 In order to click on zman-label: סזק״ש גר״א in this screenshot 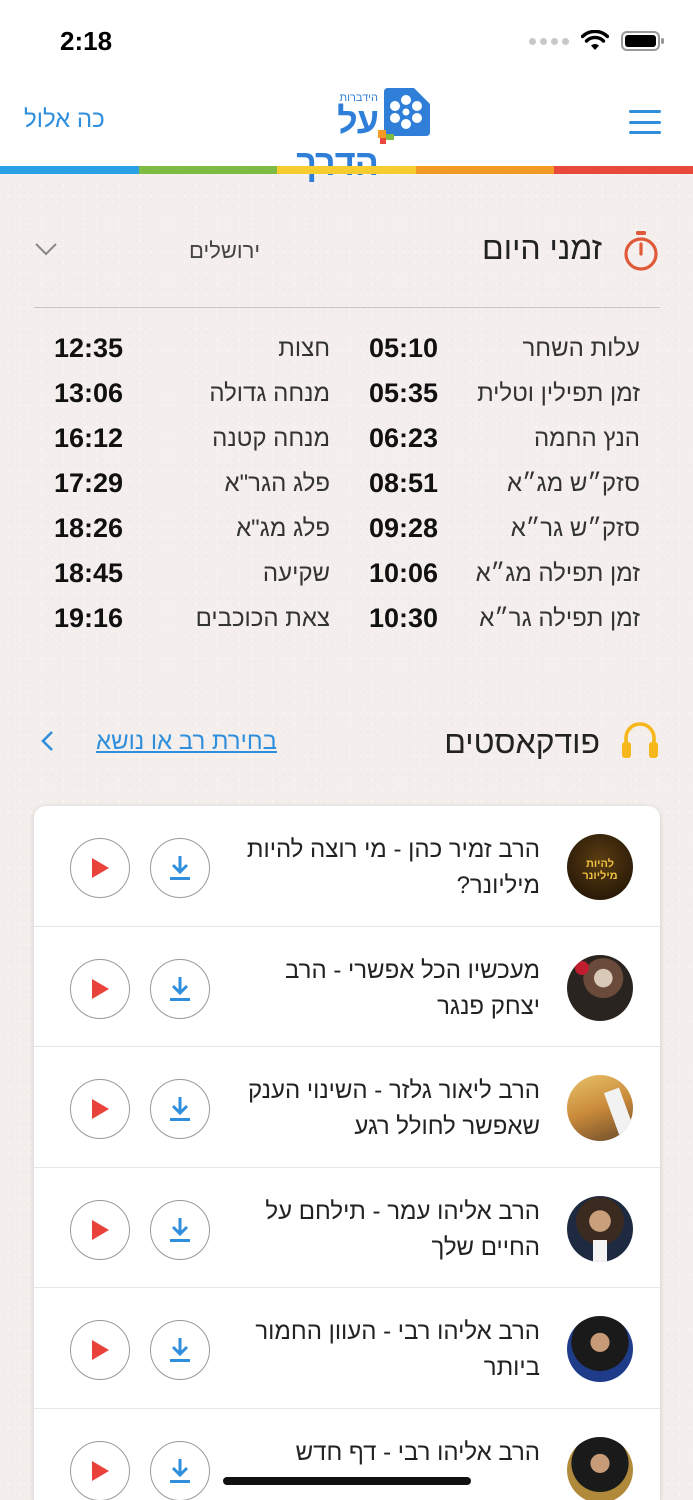, I will do `click(575, 528)`.